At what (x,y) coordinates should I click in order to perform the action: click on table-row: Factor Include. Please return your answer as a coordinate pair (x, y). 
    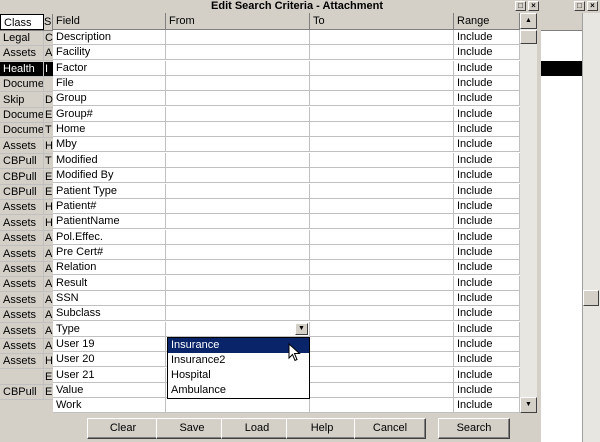
    Looking at the image, I should click on (286, 68).